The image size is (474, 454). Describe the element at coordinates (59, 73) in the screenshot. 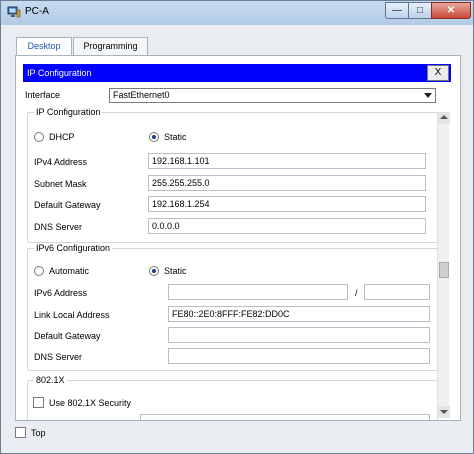

I see `panel-title: IP Configuration` at that location.